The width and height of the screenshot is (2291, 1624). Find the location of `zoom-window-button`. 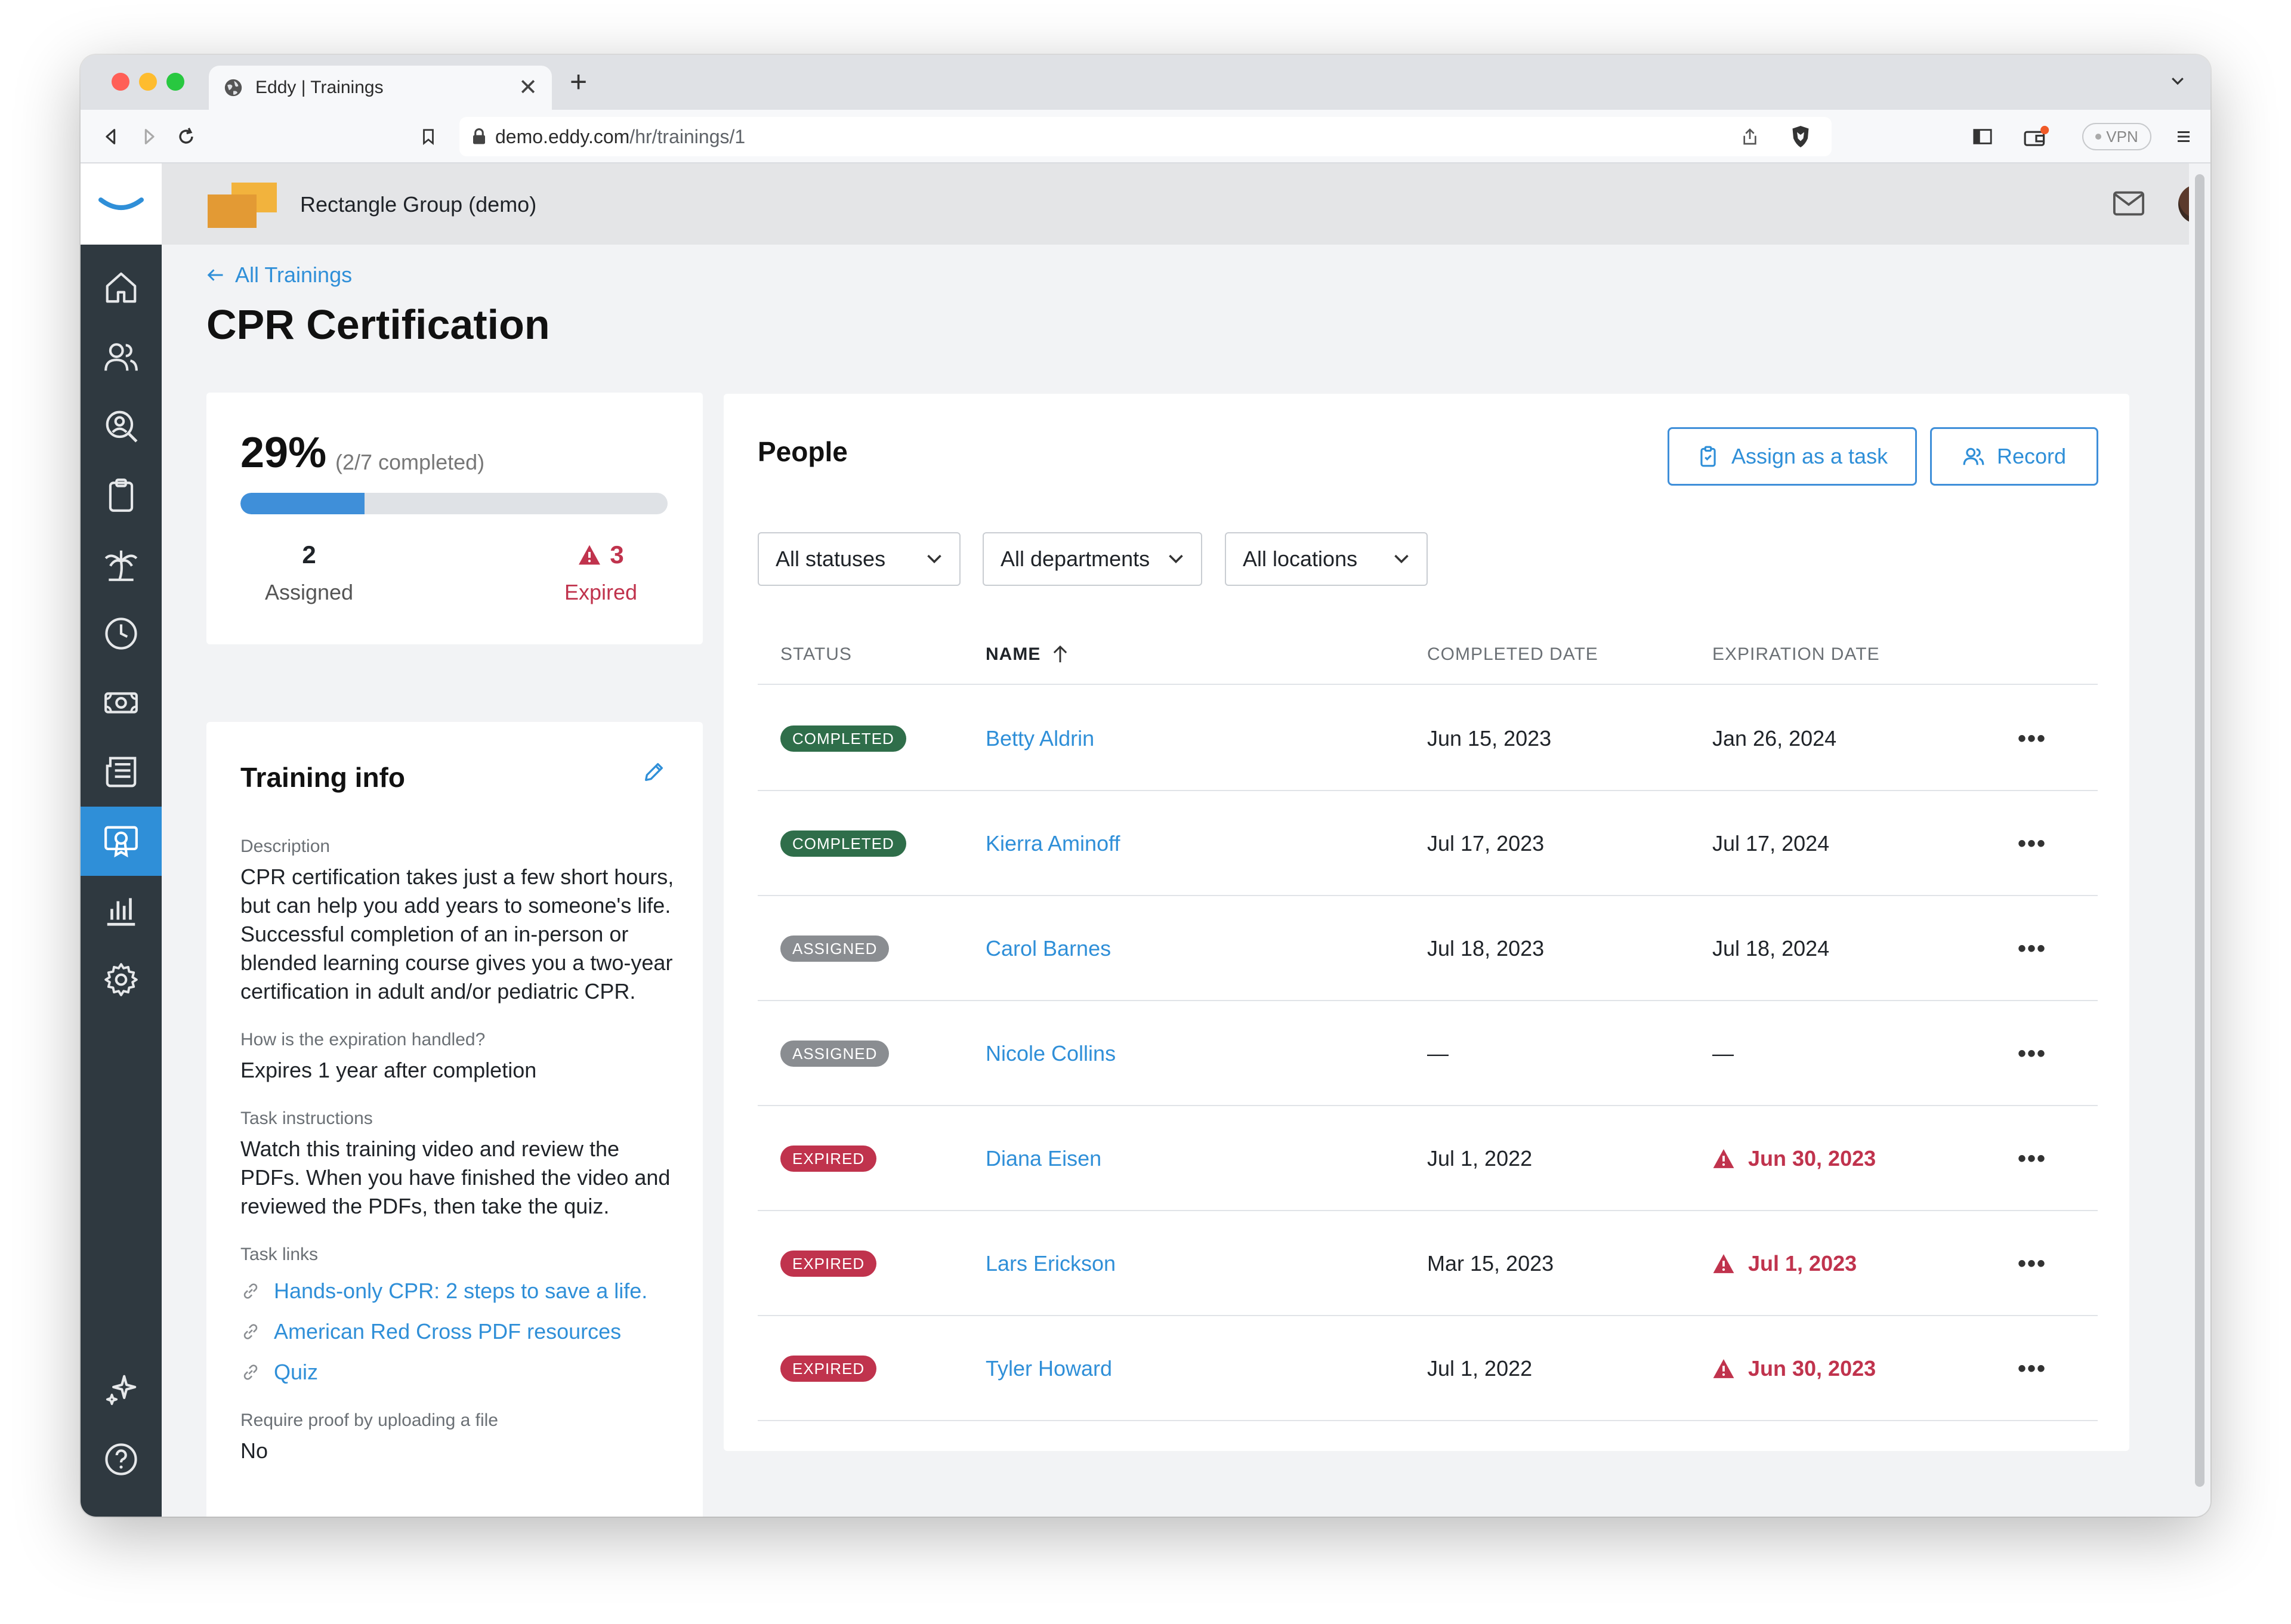

zoom-window-button is located at coordinates (175, 82).